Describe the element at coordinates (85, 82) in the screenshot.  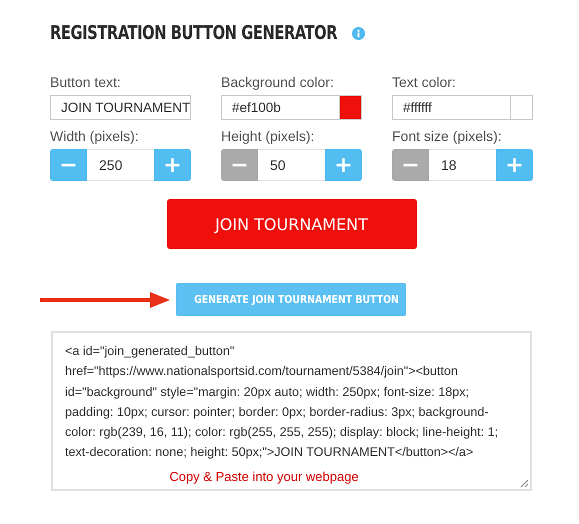
I see `field-label: Button text:` at that location.